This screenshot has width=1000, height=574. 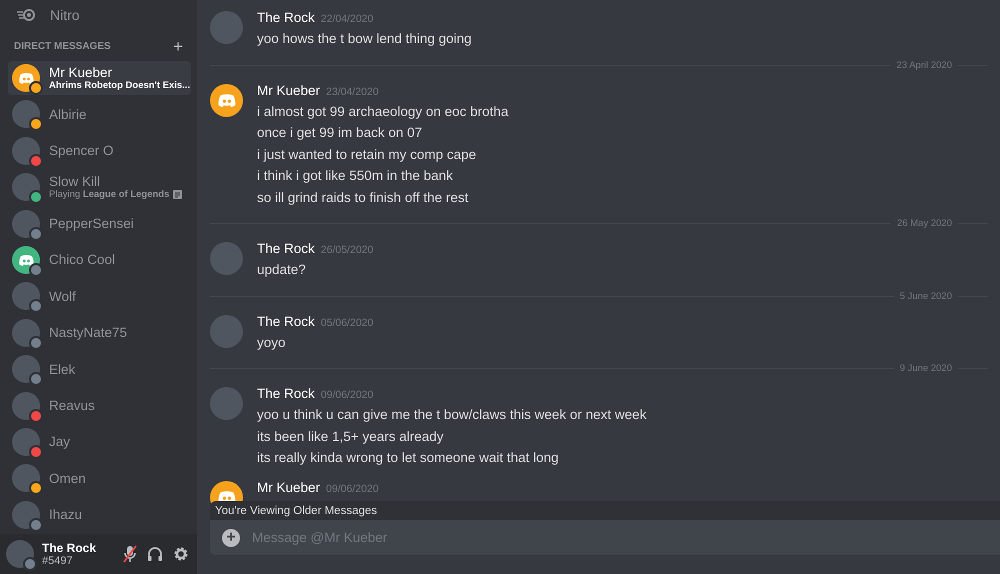 I want to click on message-text: yoyo, so click(x=272, y=343).